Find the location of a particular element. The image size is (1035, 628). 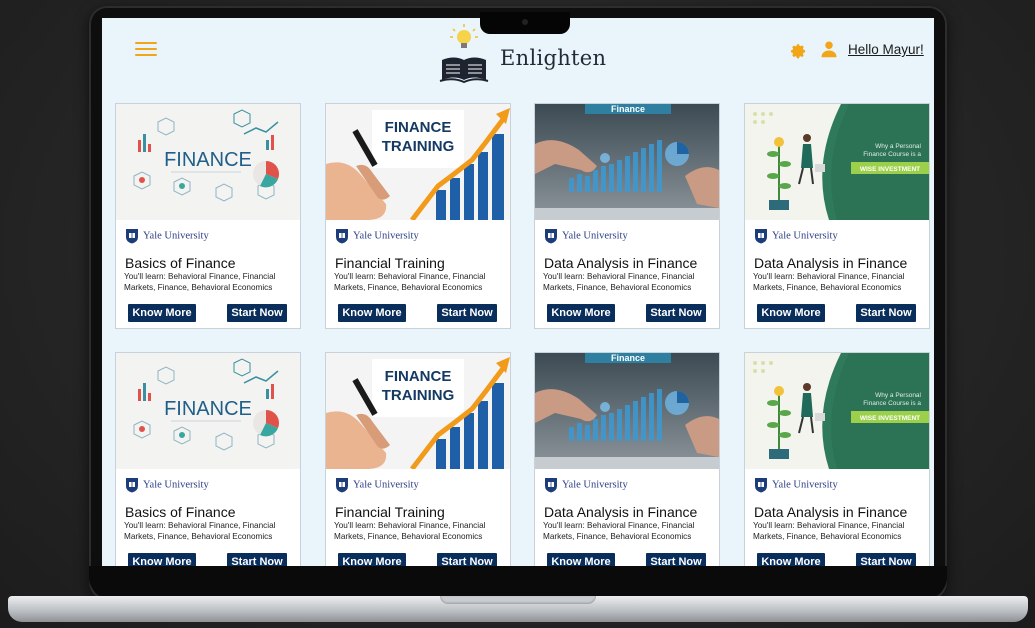

user-greeting-link: Hello Mayur! is located at coordinates (886, 49).